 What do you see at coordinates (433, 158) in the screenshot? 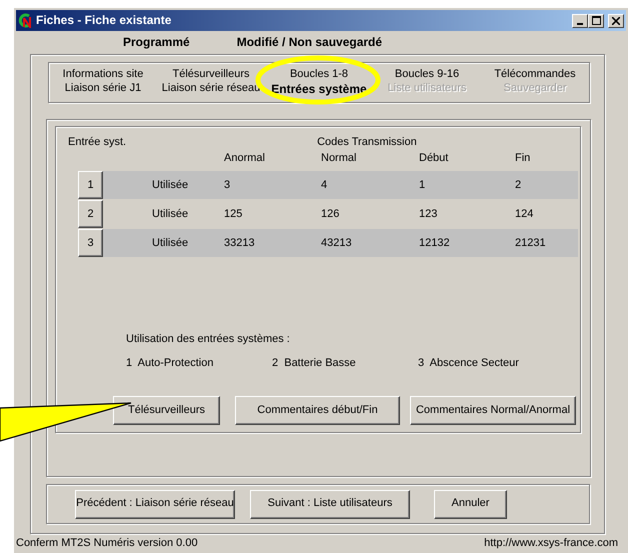
I see `column-header: Début` at bounding box center [433, 158].